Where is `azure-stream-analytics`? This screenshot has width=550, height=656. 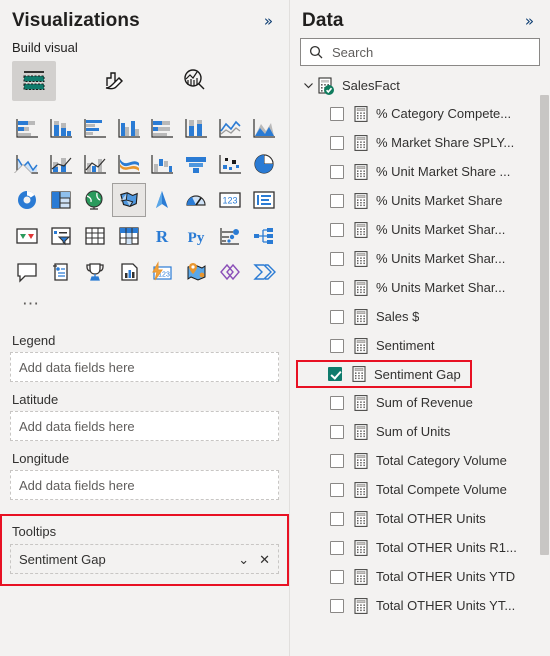
azure-stream-analytics is located at coordinates (264, 272).